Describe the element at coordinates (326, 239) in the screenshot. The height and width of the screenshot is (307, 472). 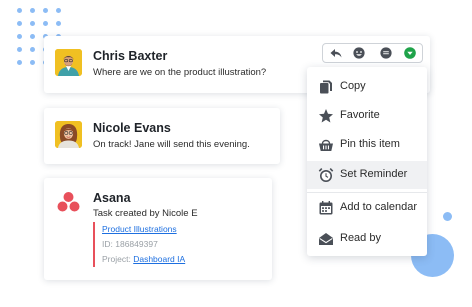
I see `envelope-open-icon` at that location.